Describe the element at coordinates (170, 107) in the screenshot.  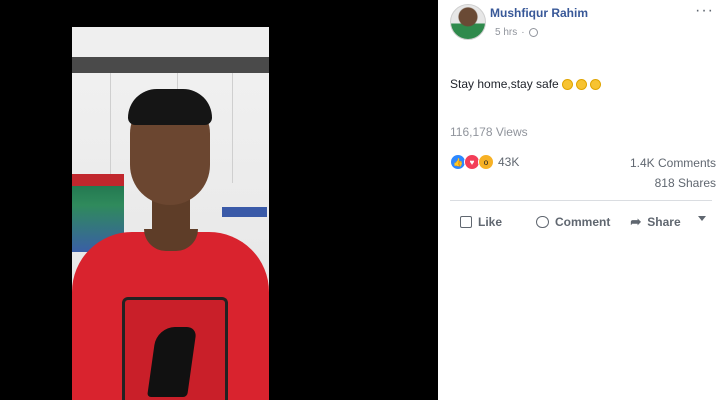
I see `hair` at that location.